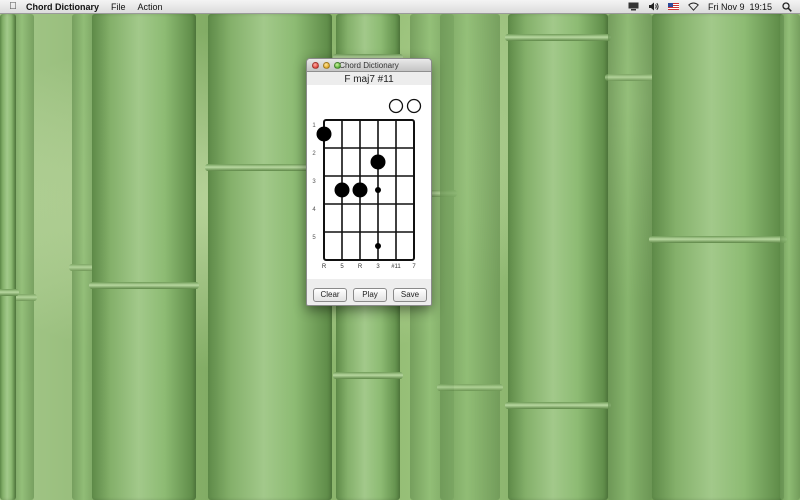 Image resolution: width=800 pixels, height=500 pixels. Describe the element at coordinates (410, 295) in the screenshot. I see `save-button: Save` at that location.